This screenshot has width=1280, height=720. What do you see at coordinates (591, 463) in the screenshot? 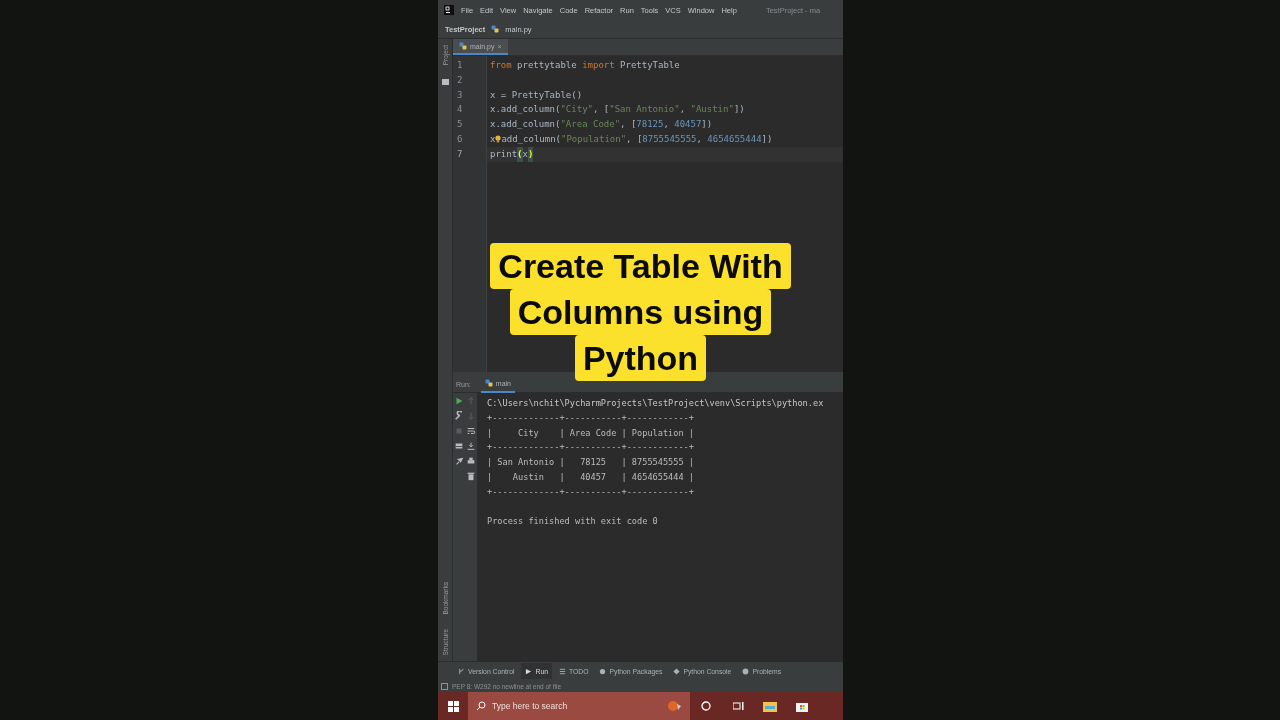
I see `console-line: | San Antonio | 78125 | 8755545555 |` at bounding box center [591, 463].